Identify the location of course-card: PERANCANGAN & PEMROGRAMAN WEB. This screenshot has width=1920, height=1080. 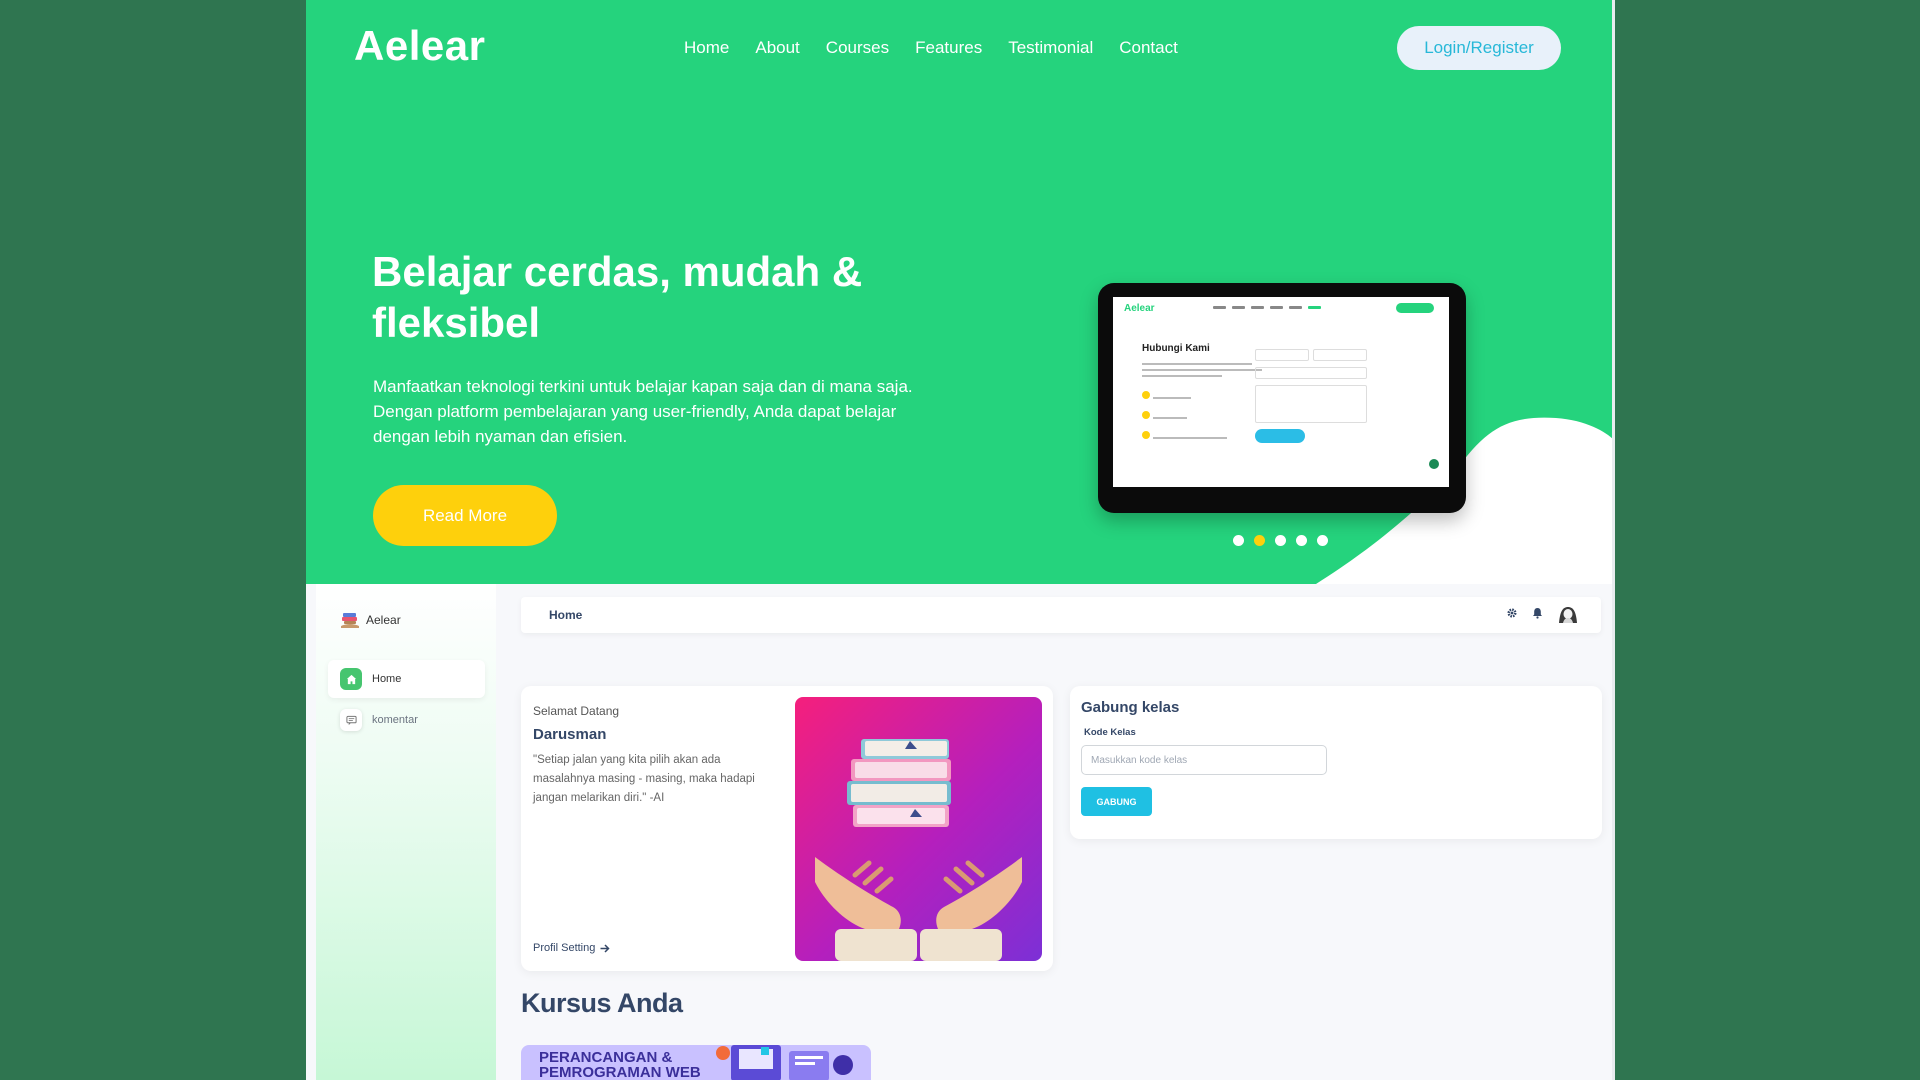
(696, 1062).